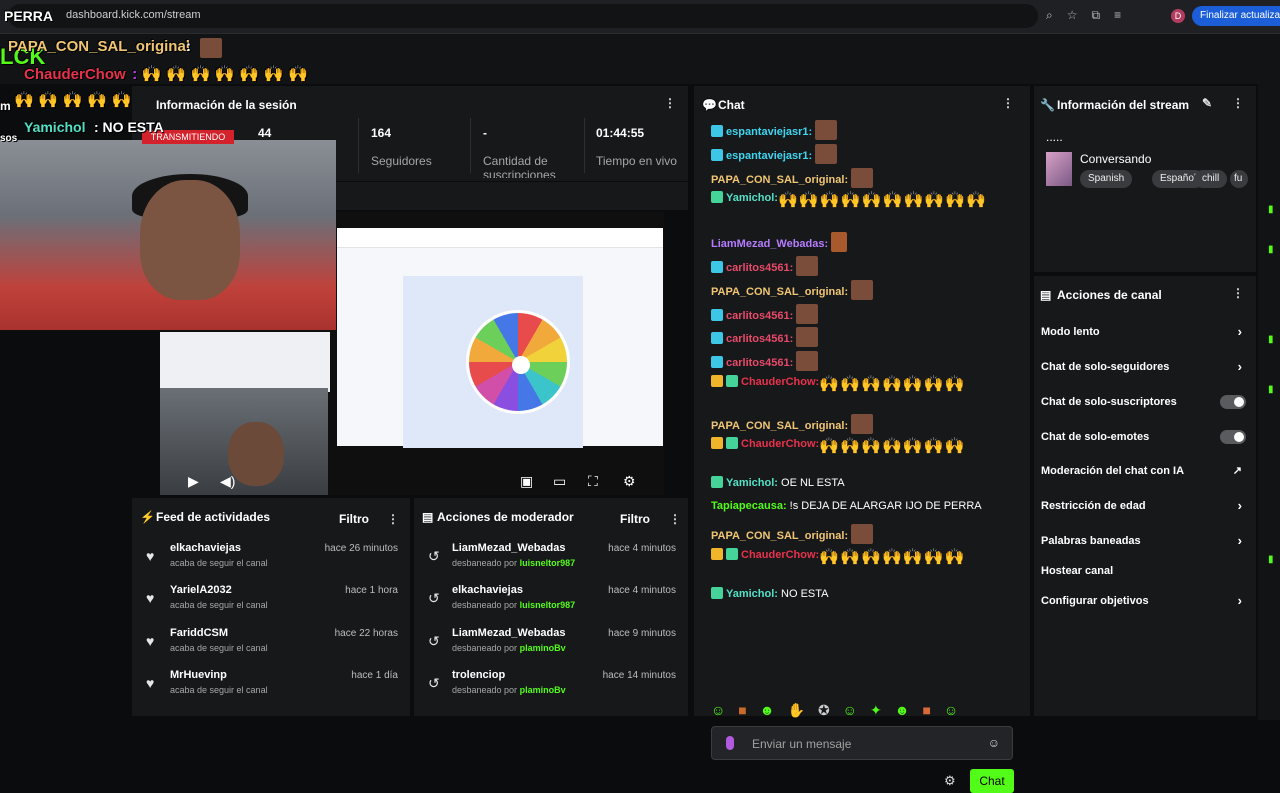 Image resolution: width=1280 pixels, height=793 pixels. What do you see at coordinates (393, 519) in the screenshot?
I see `feed-menu-icon: ⋮` at bounding box center [393, 519].